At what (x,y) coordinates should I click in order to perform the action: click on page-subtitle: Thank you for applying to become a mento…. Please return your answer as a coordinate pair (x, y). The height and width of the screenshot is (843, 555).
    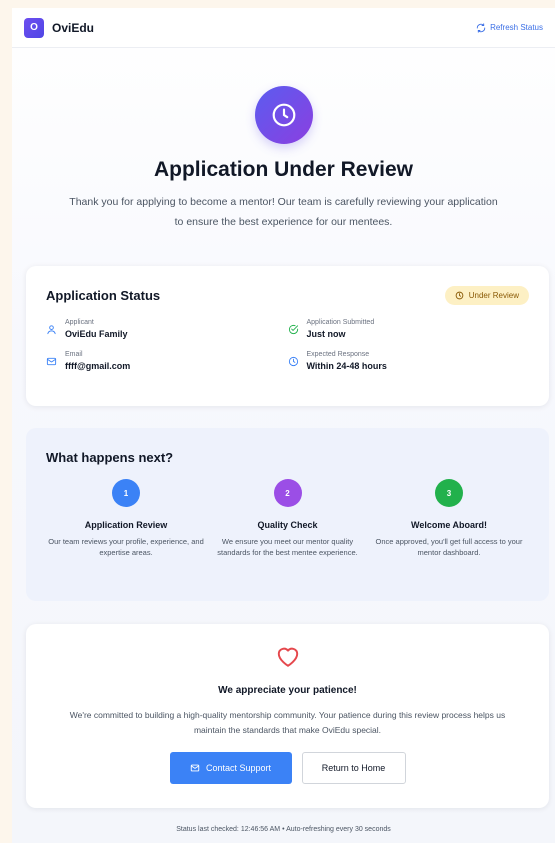
    Looking at the image, I should click on (283, 212).